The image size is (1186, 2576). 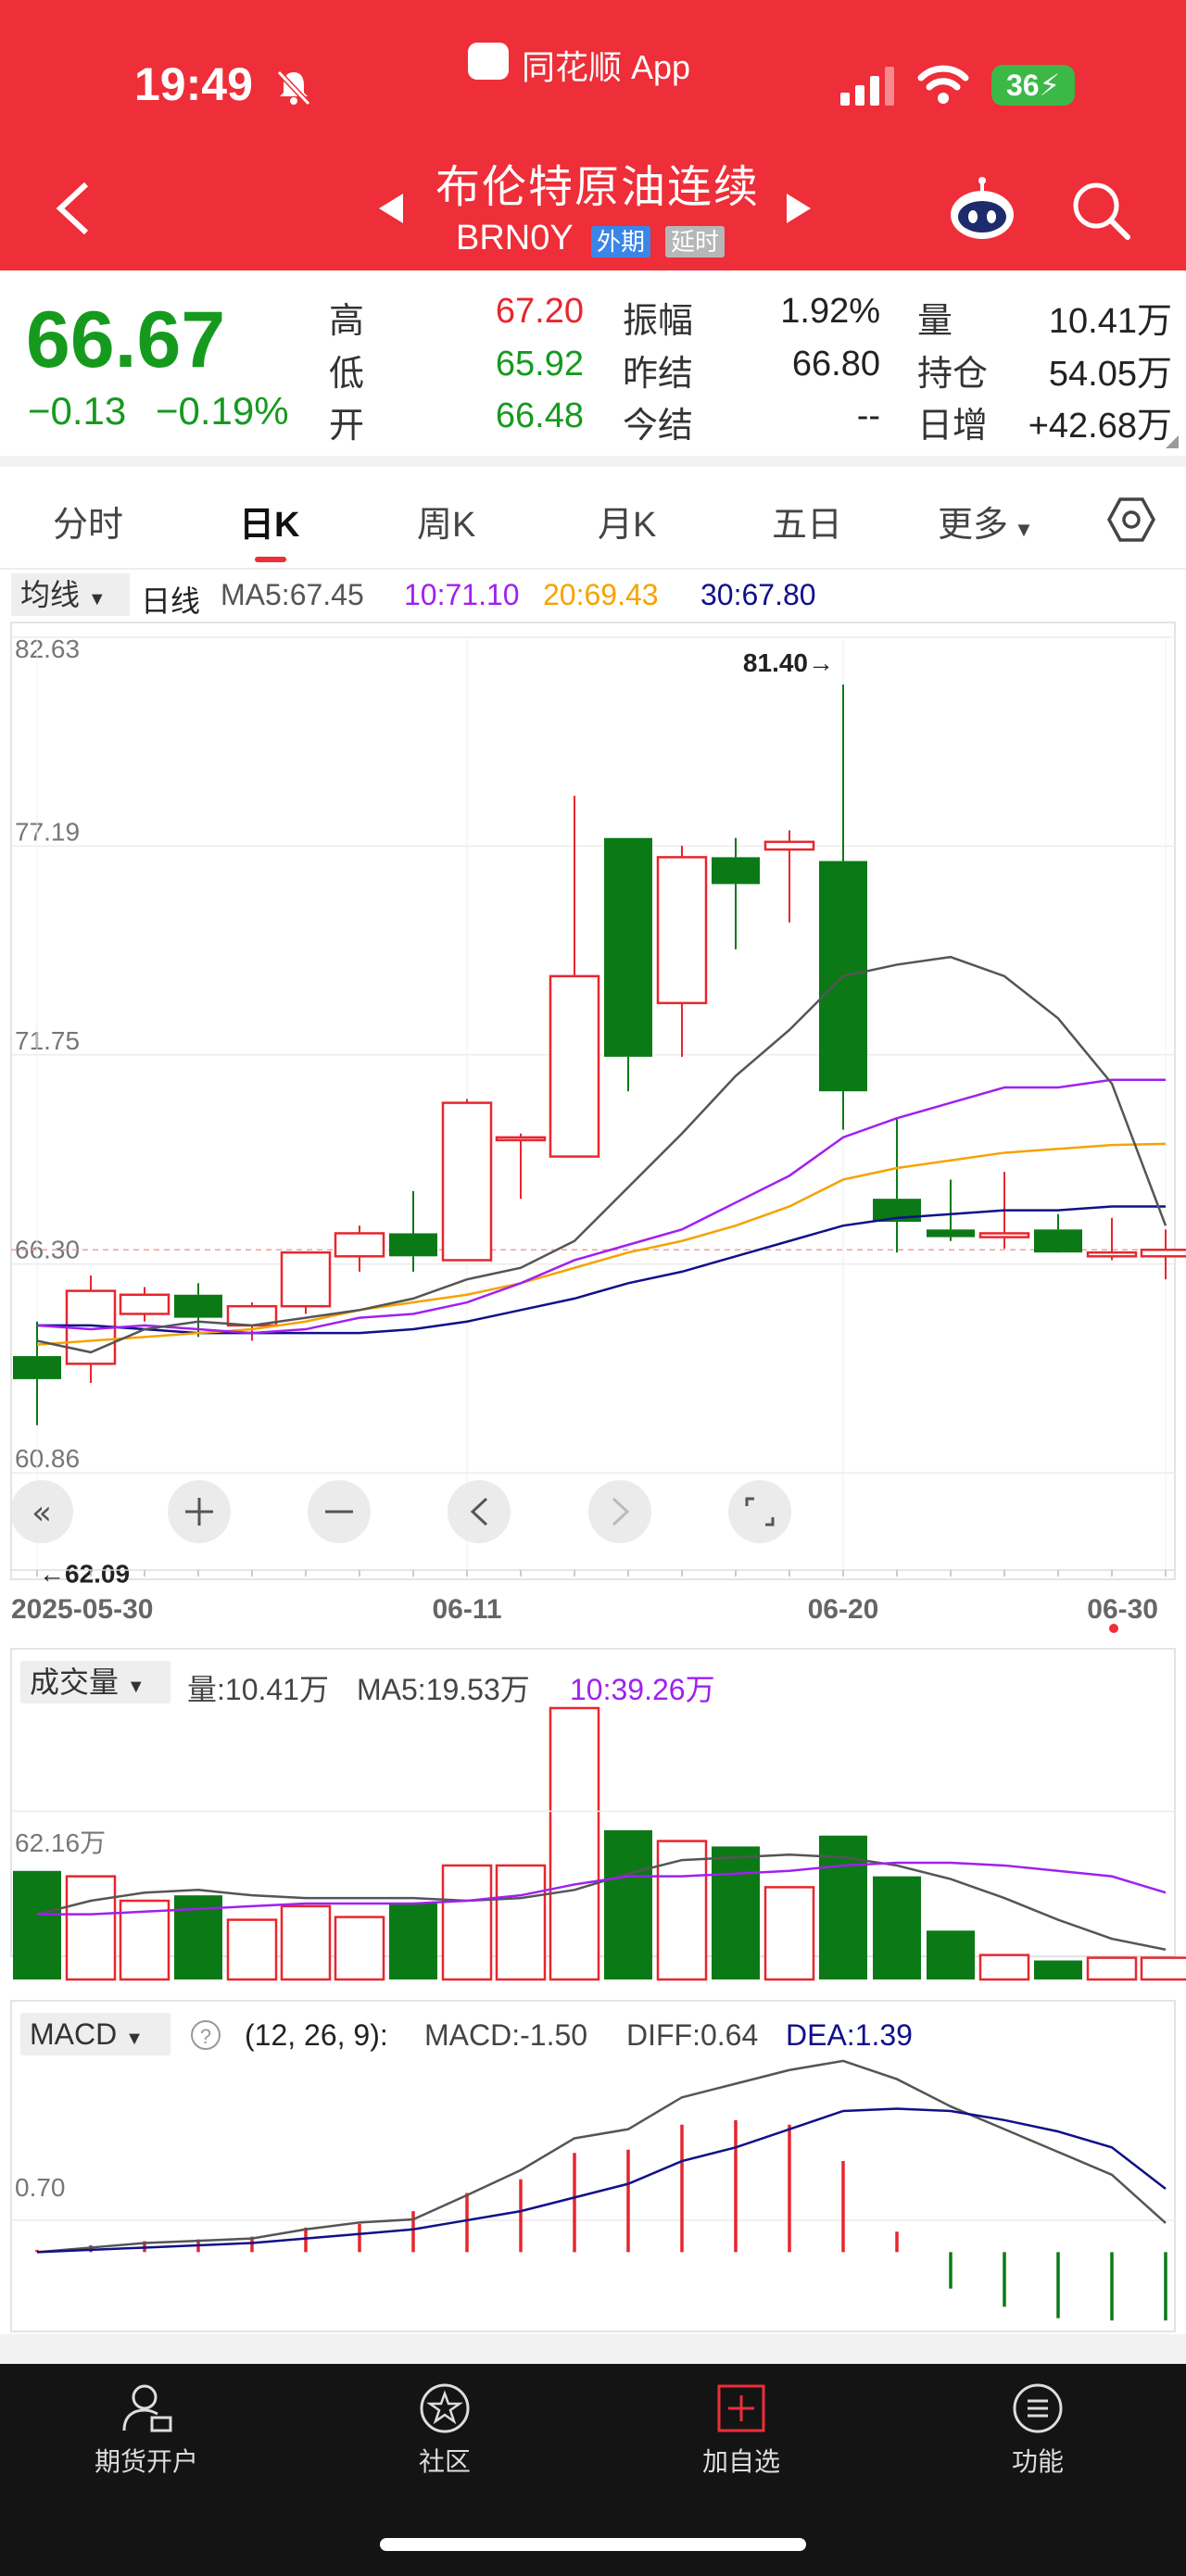 I want to click on open-label: 开, so click(x=347, y=426).